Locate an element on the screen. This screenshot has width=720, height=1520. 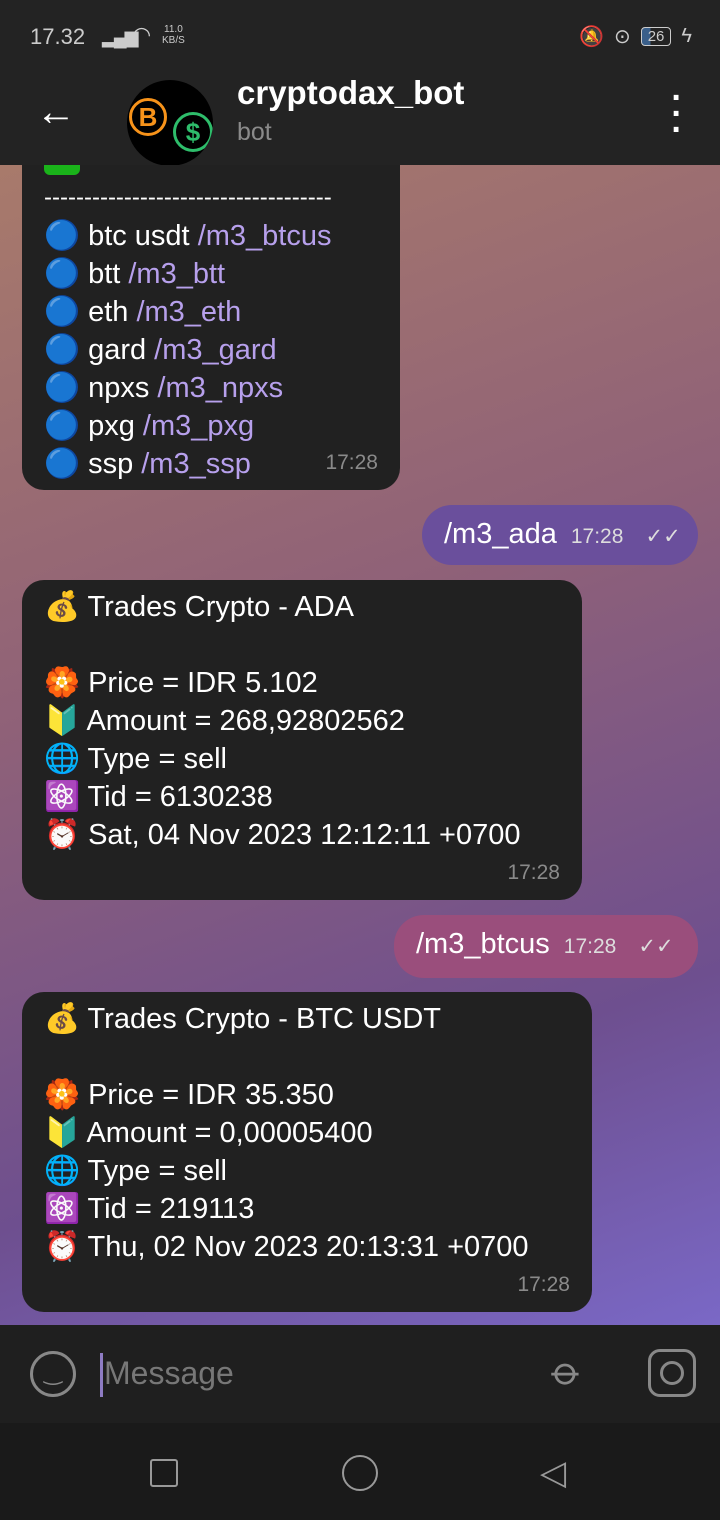
mute-bell-icon: 🔕 is located at coordinates (591, 37).